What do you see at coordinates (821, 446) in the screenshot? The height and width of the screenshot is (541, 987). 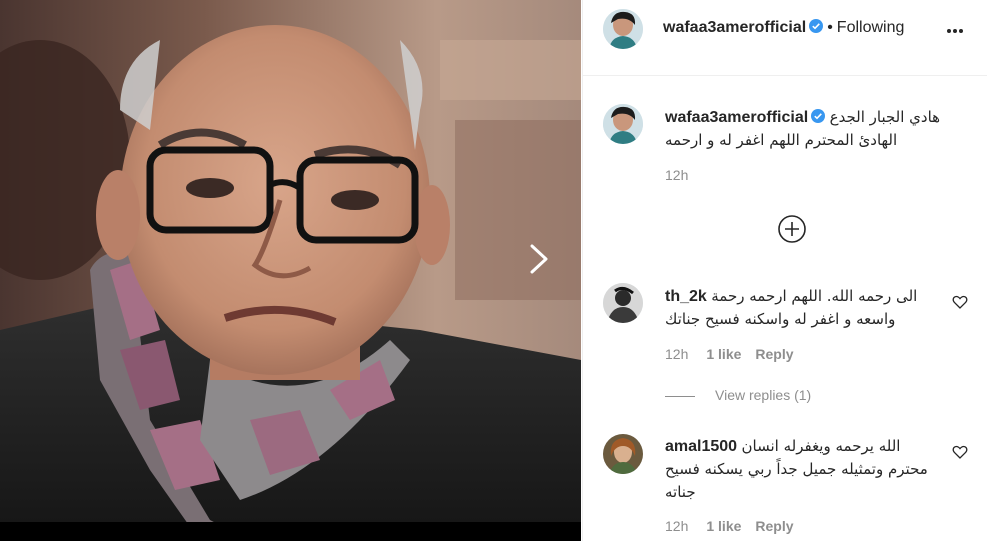 I see `comment-text-line1: الله يرحمه ويغفرله انسان` at bounding box center [821, 446].